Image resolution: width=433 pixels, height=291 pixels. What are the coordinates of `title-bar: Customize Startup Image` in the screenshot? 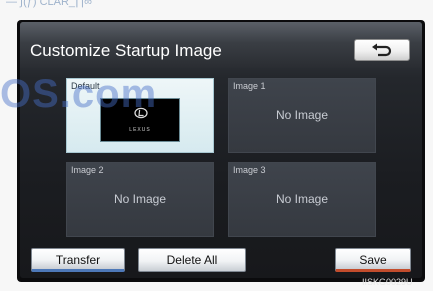 It's located at (221, 45).